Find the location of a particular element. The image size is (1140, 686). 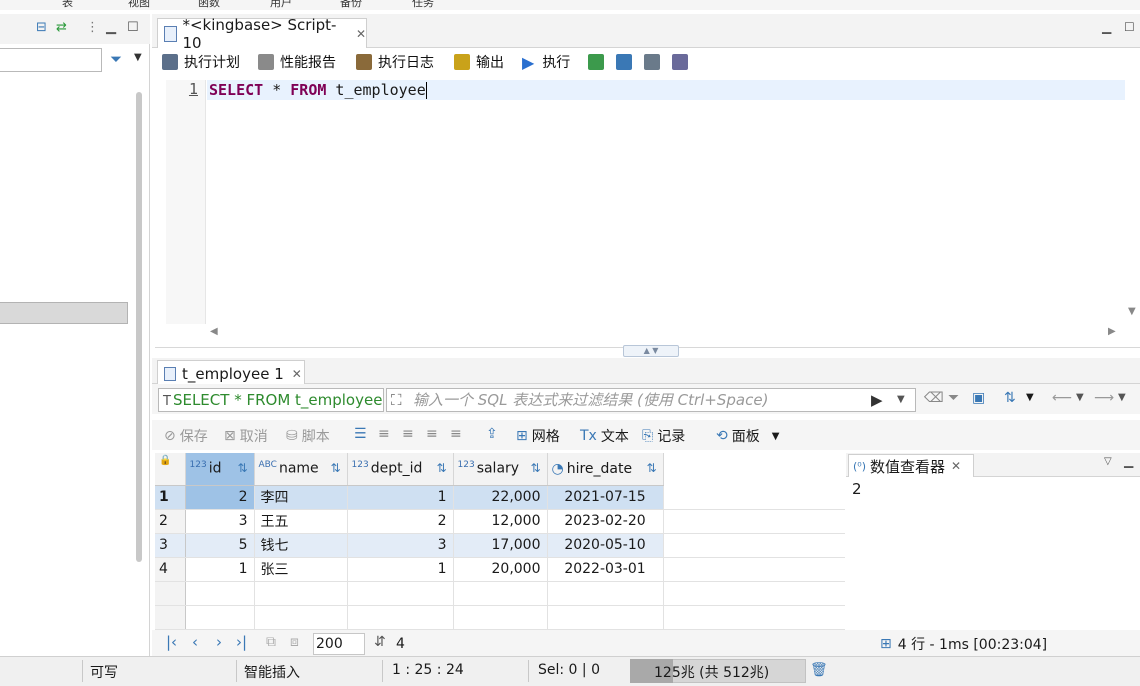

navigator-selected-item is located at coordinates (64, 313).